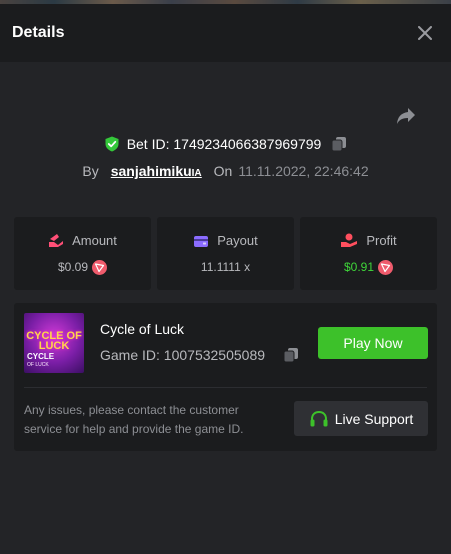 The height and width of the screenshot is (554, 451). I want to click on live-support-button: Live Support, so click(361, 418).